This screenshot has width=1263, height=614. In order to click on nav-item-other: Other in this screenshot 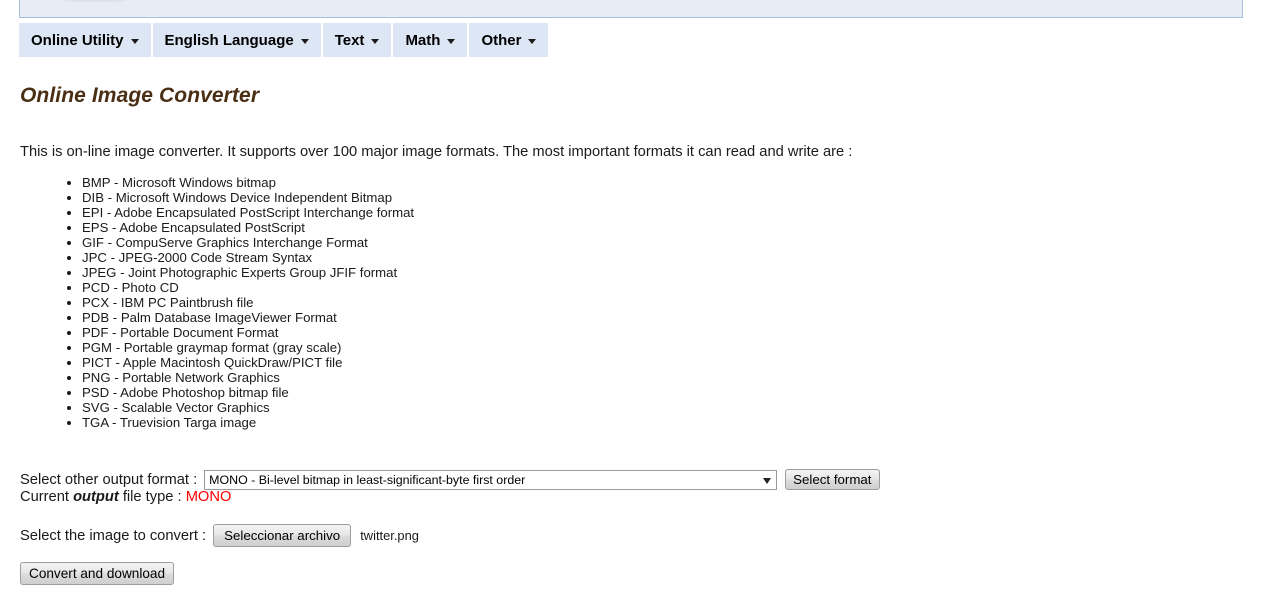, I will do `click(508, 40)`.